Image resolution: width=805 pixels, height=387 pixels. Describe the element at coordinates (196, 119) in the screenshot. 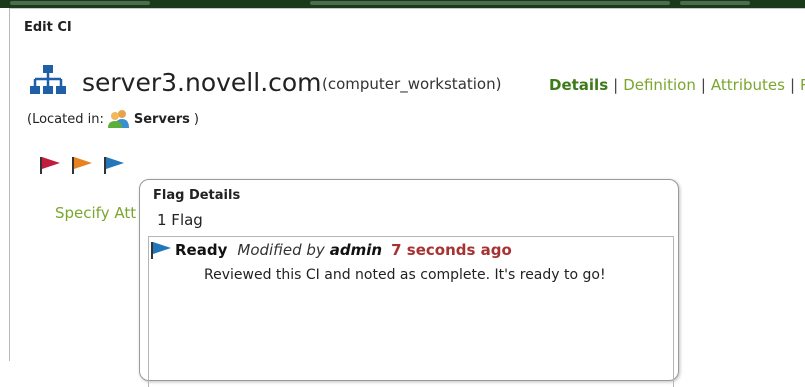

I see `located-suffix: )` at that location.